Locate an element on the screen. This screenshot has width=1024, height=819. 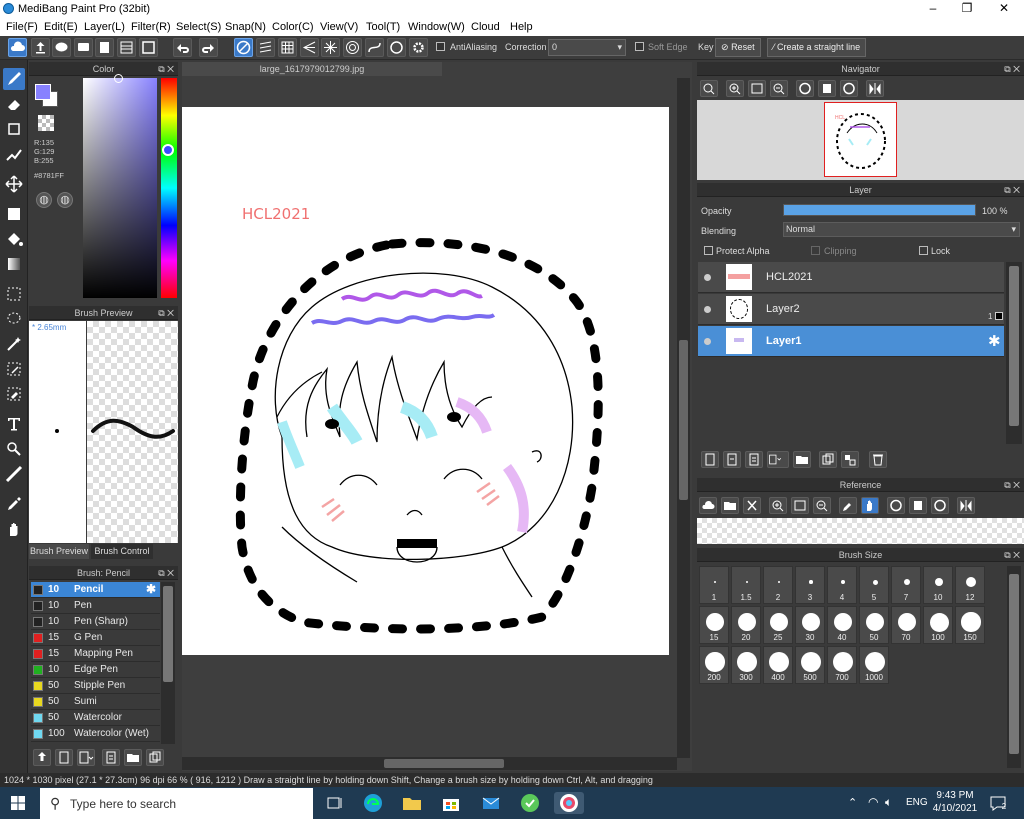
no-snap-icon is located at coordinates (243, 47).